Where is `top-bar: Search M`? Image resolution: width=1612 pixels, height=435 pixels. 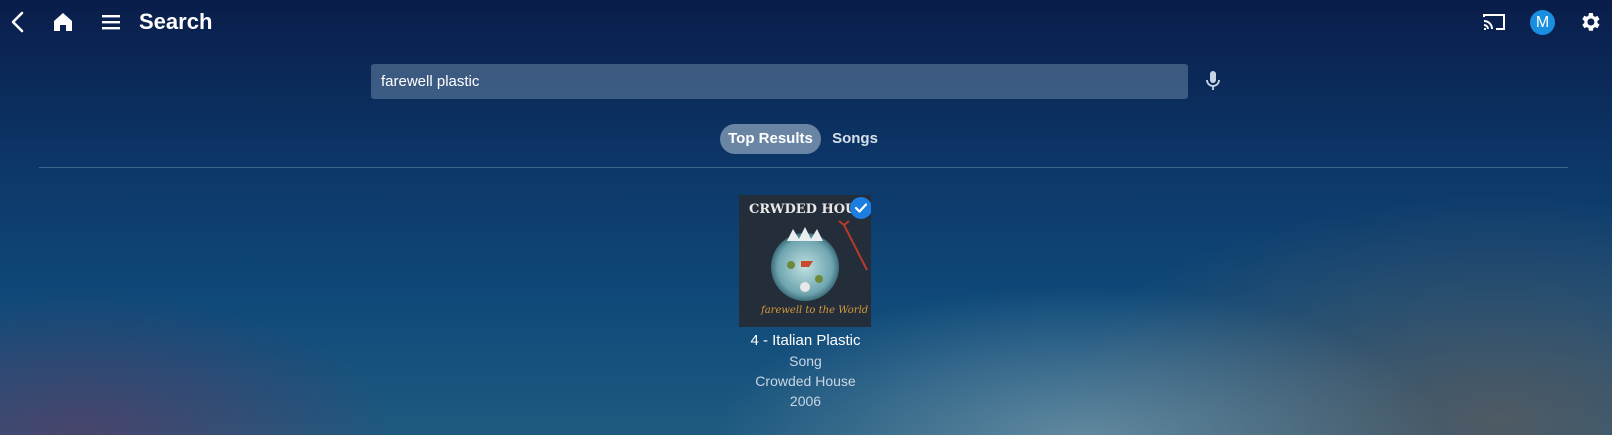
top-bar: Search M is located at coordinates (806, 22).